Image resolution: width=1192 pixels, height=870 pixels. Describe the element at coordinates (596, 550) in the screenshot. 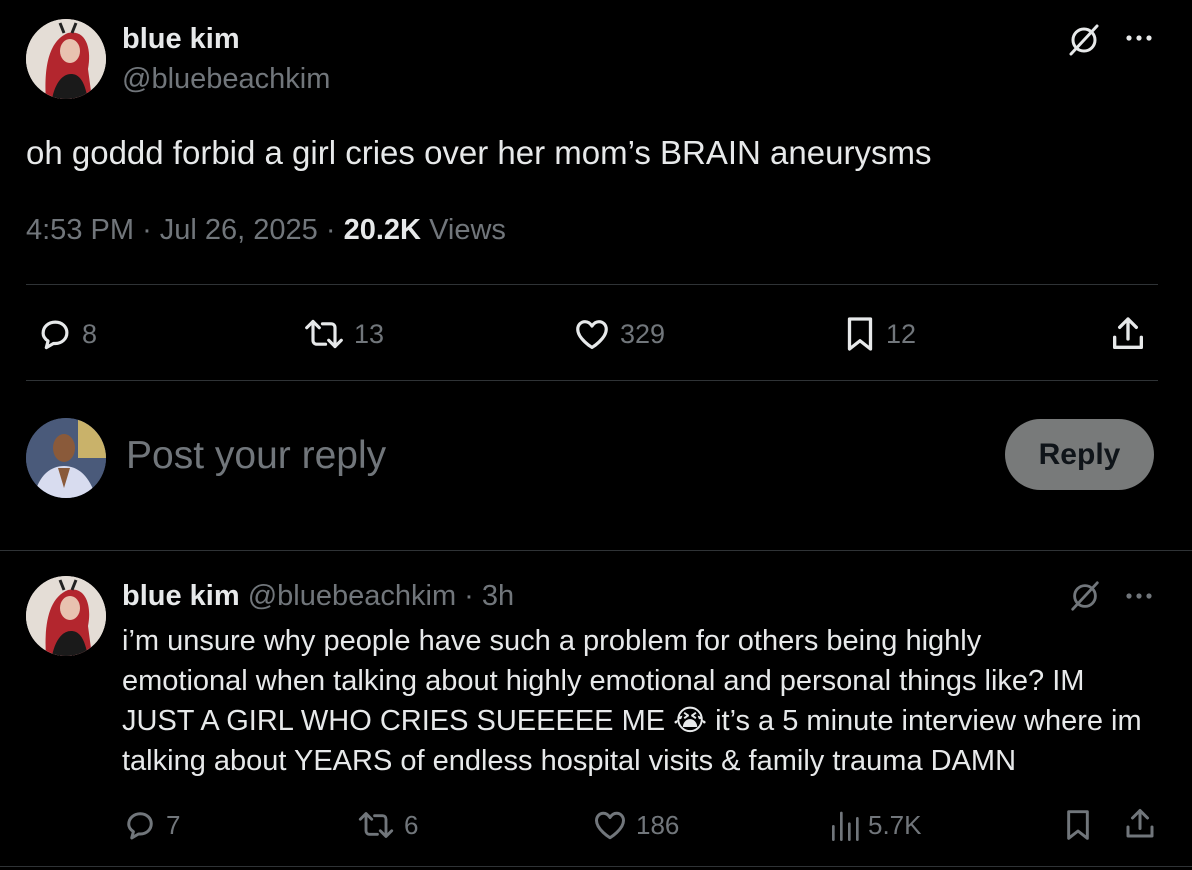

I see `section-divider` at that location.